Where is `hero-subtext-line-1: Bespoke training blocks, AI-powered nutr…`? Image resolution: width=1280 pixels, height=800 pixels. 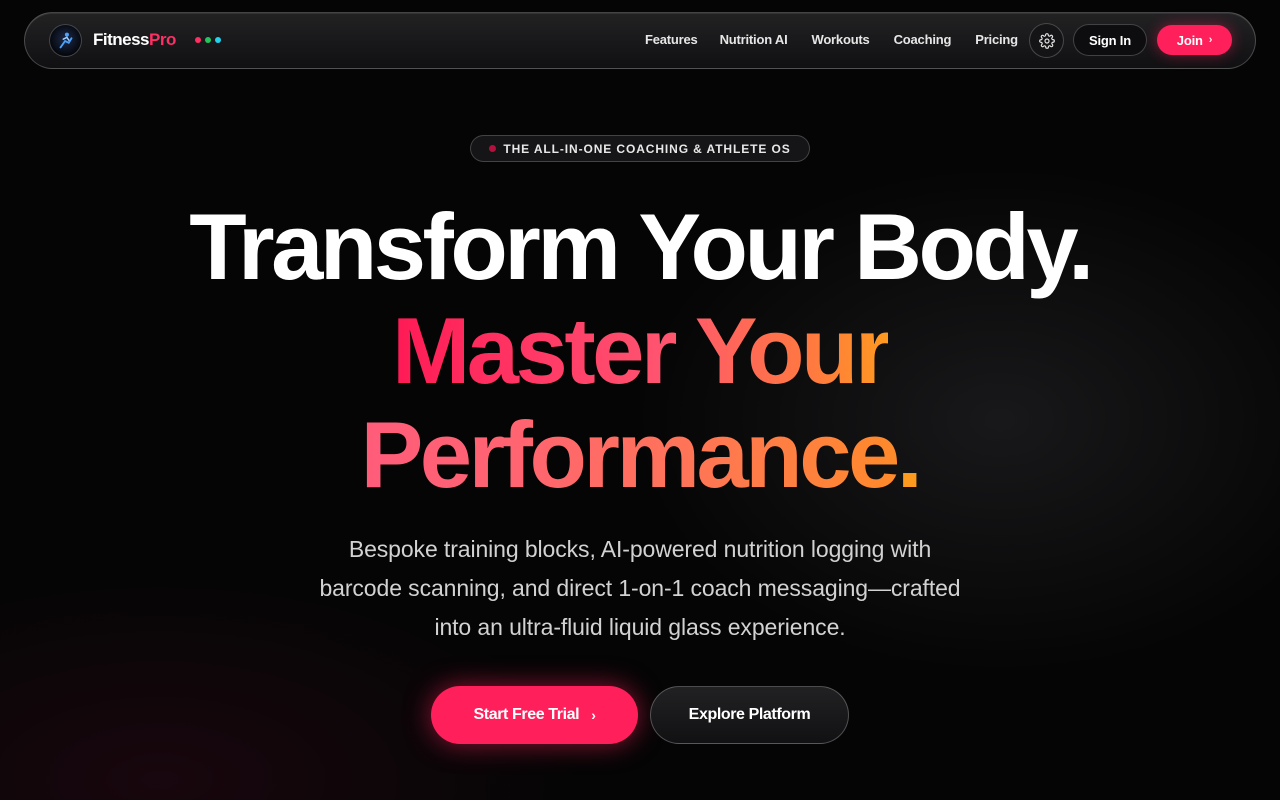 hero-subtext-line-1: Bespoke training blocks, AI-powered nutr… is located at coordinates (640, 549).